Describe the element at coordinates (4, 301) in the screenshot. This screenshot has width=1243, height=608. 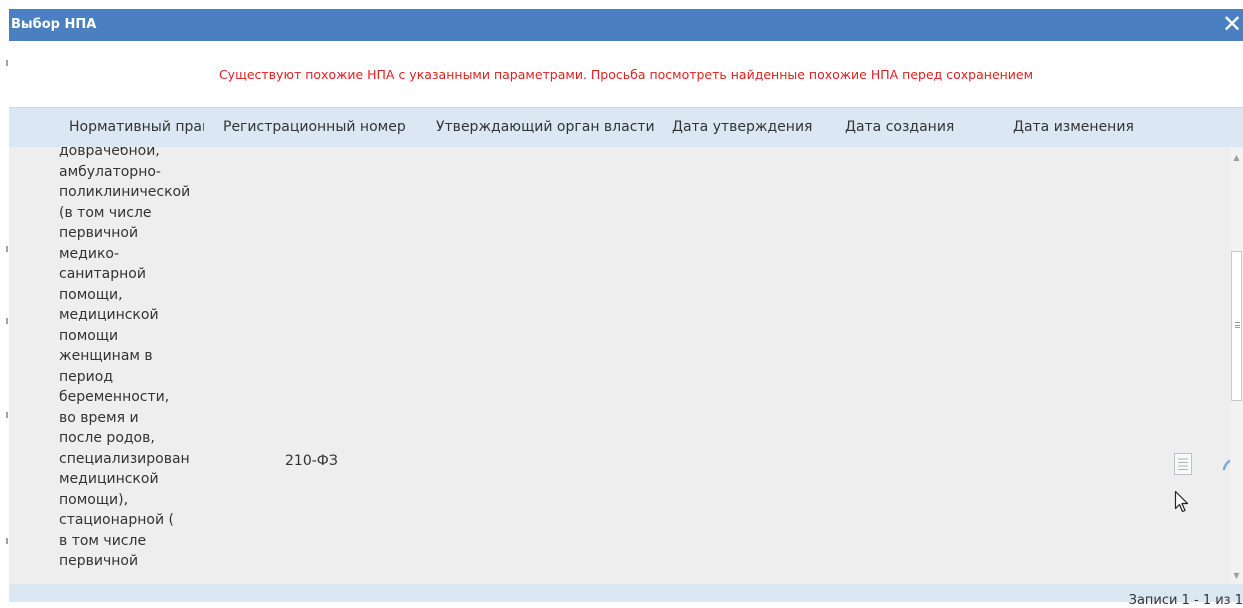
I see `background-window-edge` at that location.